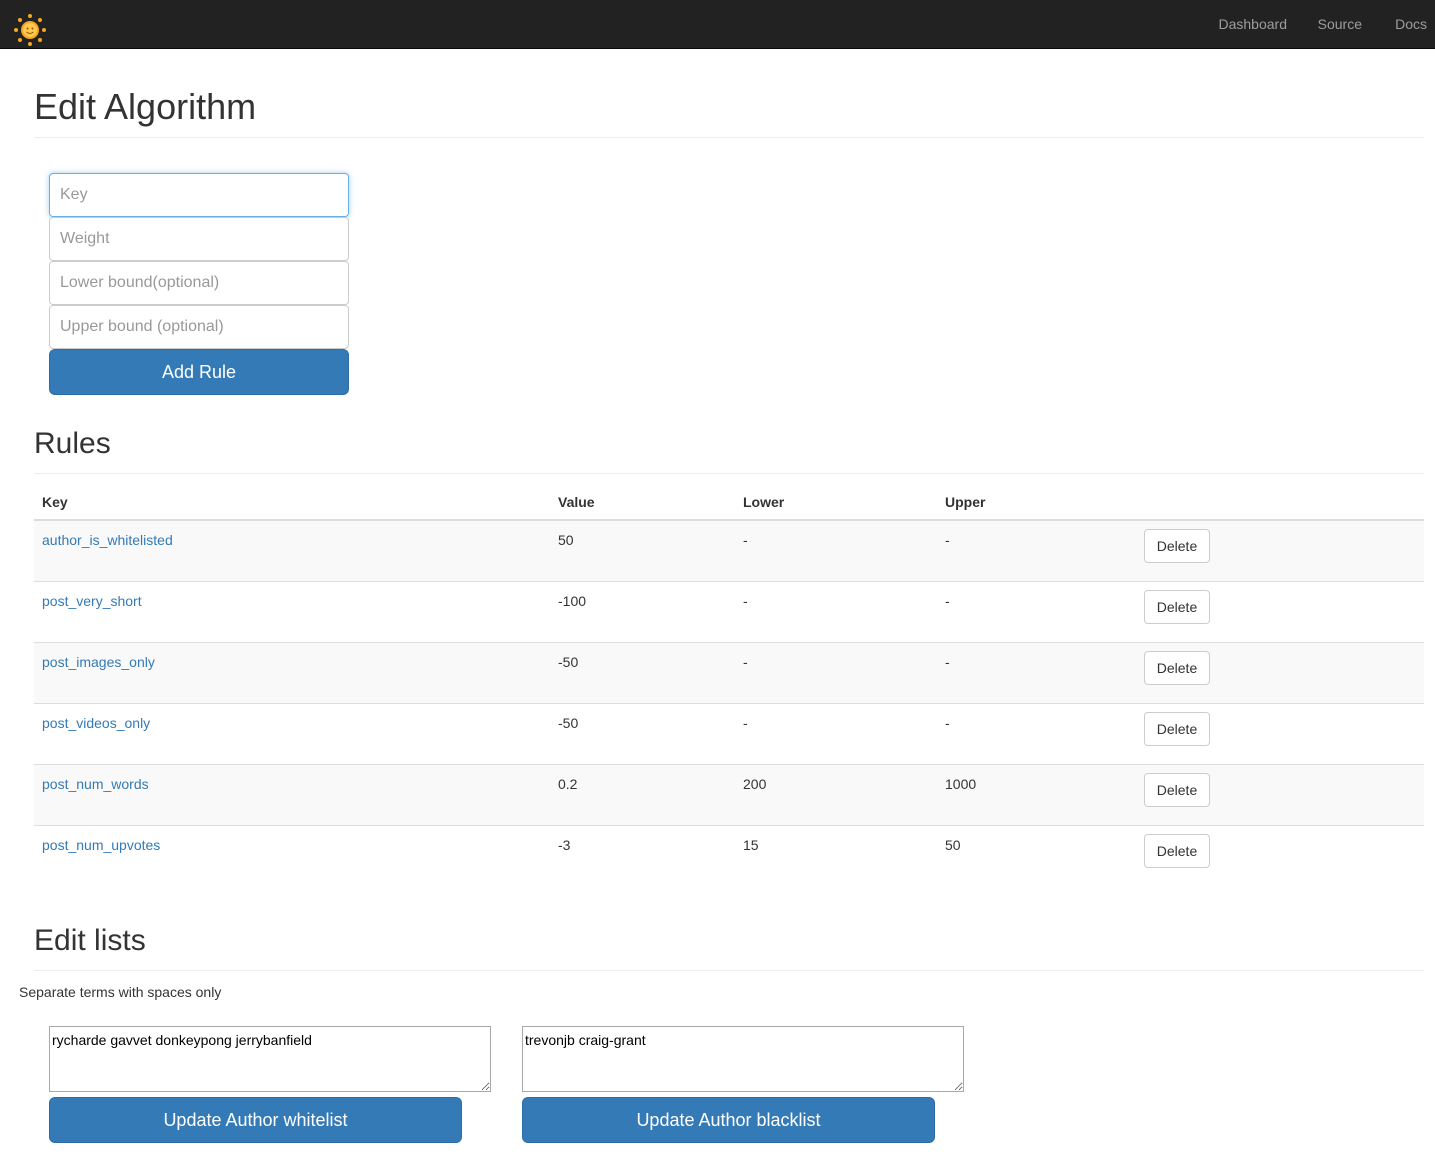 The image size is (1435, 1164). Describe the element at coordinates (1253, 24) in the screenshot. I see `nav-link-dashboard: Dashboard` at that location.